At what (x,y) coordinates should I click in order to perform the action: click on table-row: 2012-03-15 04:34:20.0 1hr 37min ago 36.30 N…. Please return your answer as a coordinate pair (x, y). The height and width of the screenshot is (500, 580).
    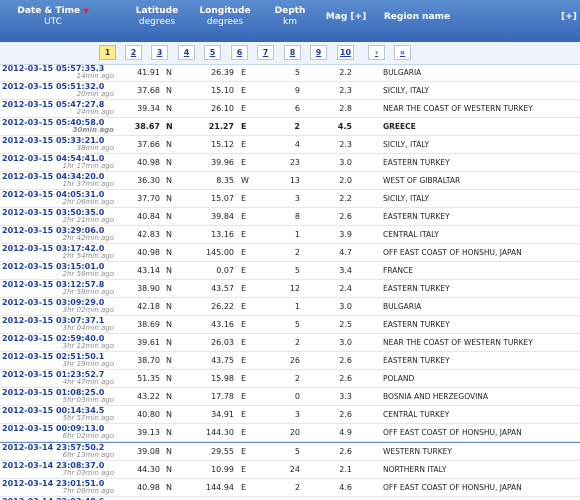
    Looking at the image, I should click on (290, 181).